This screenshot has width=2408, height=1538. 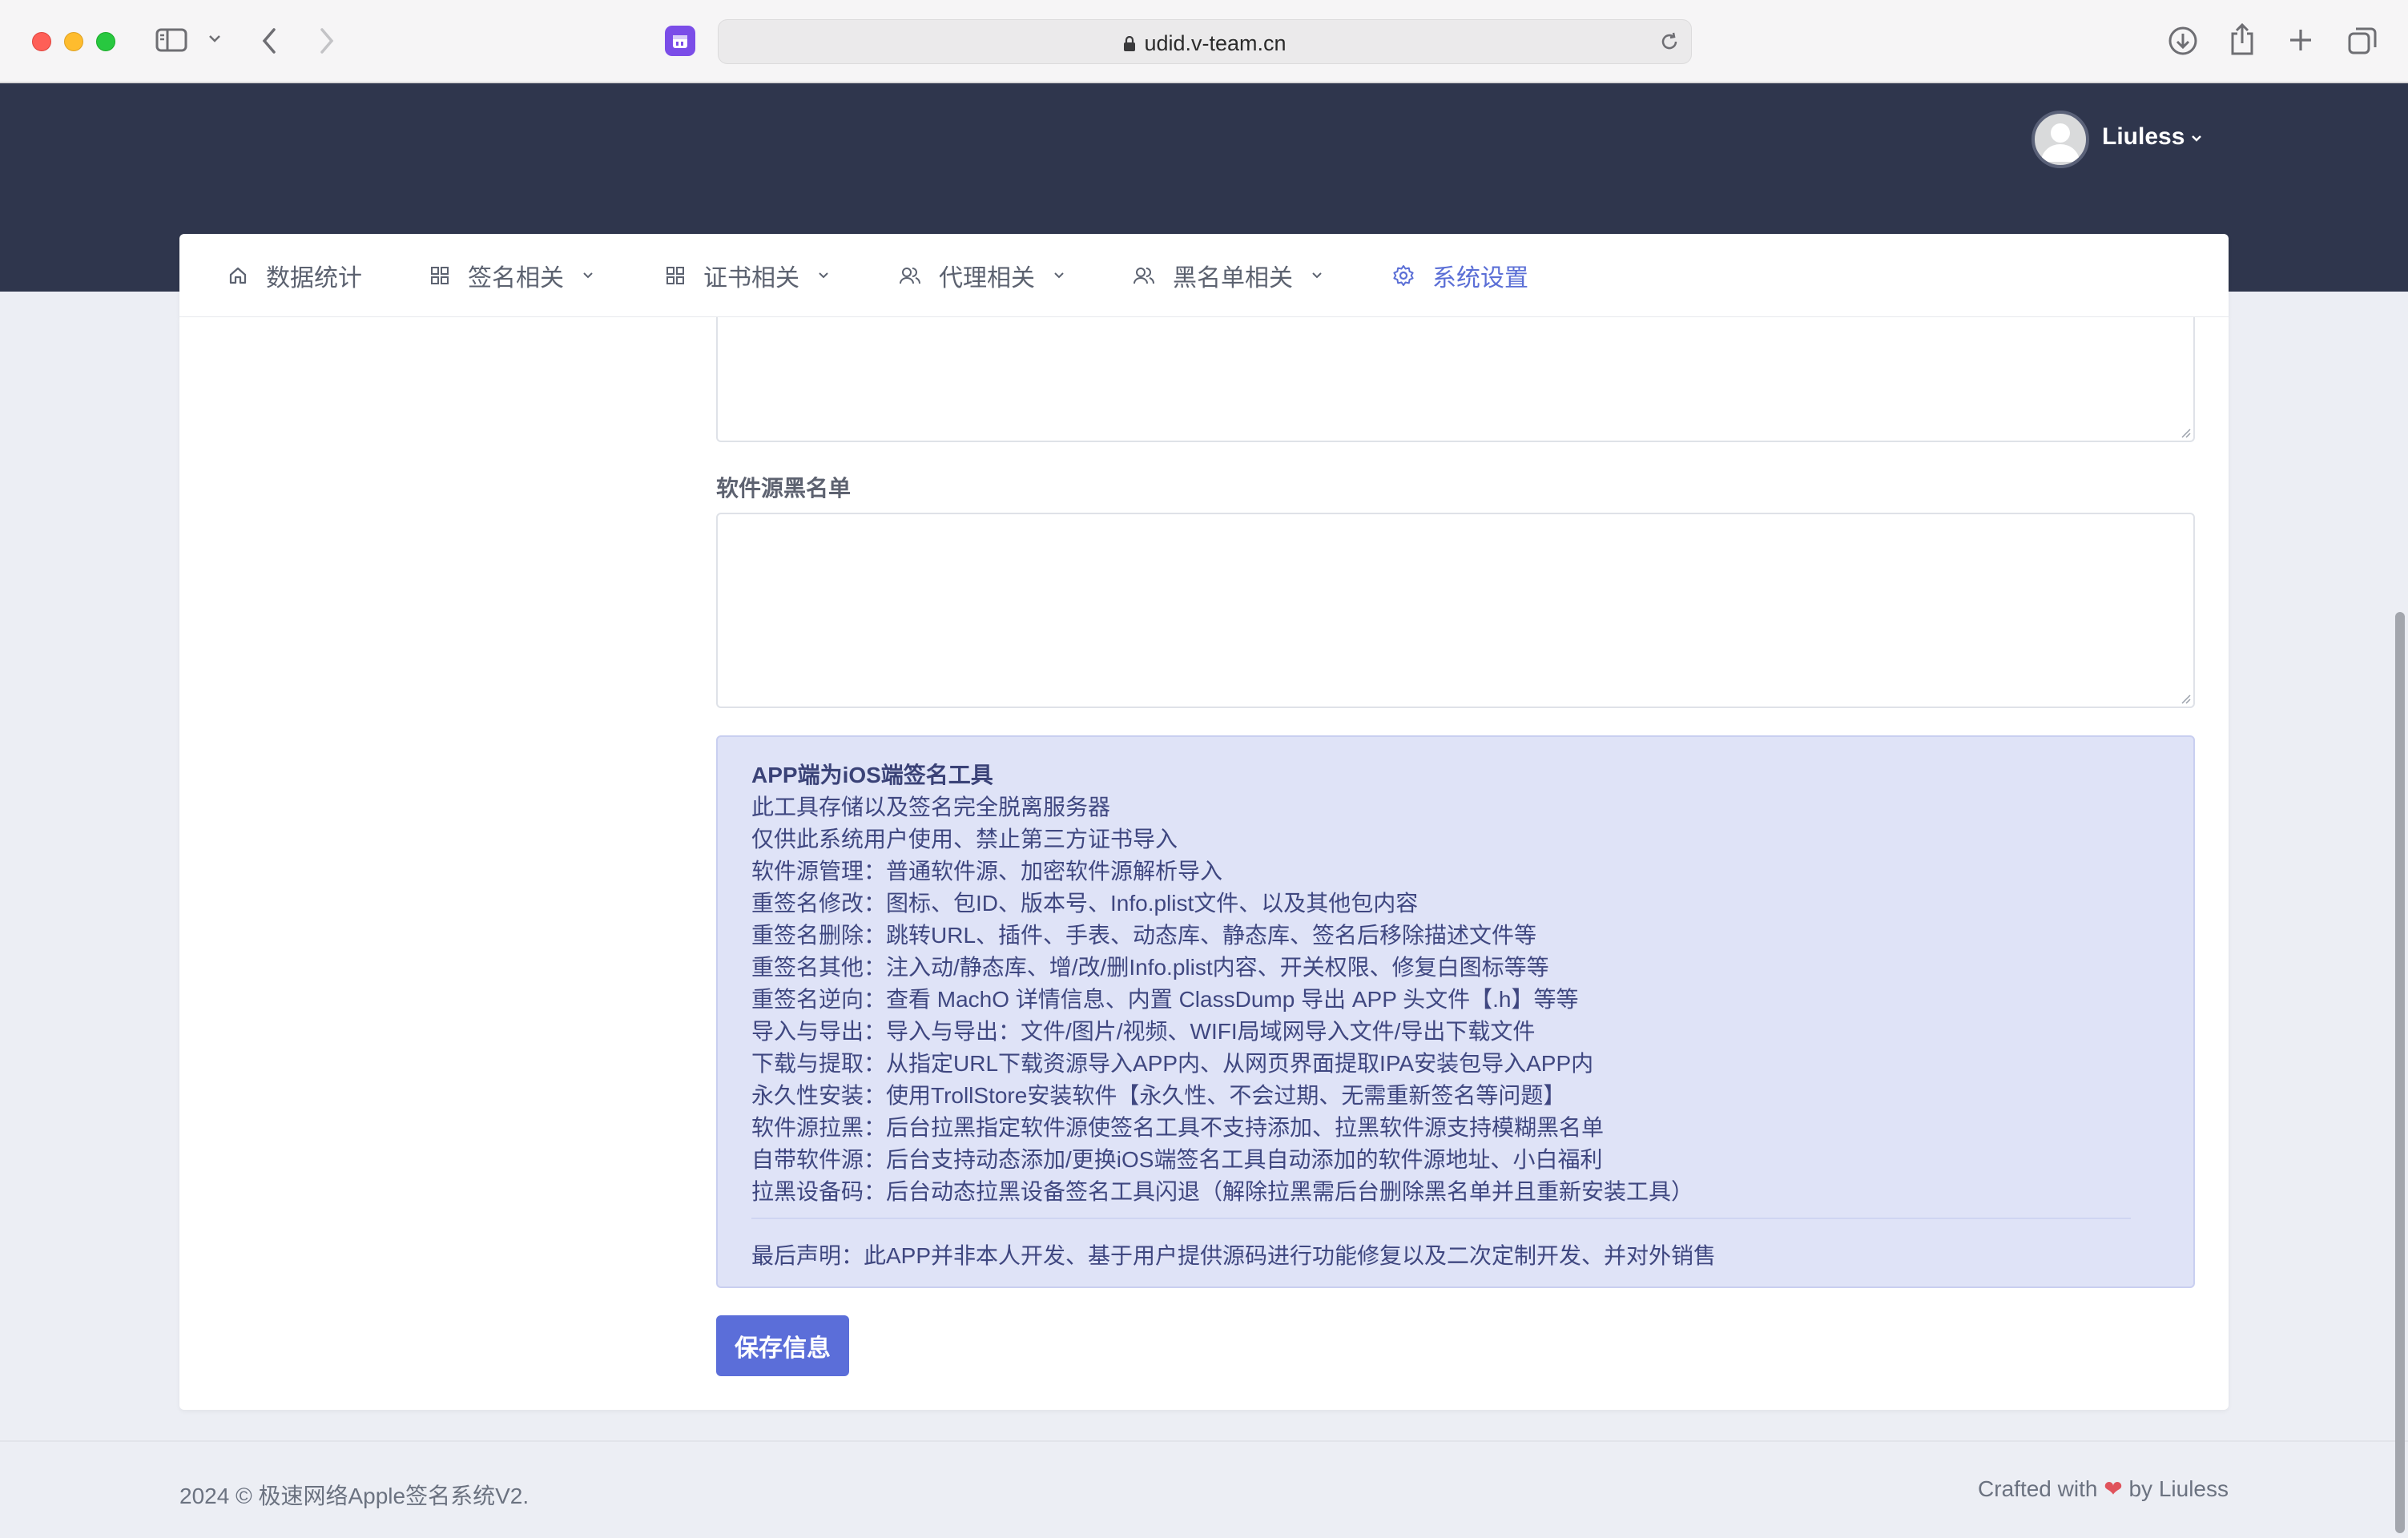 What do you see at coordinates (41, 41) in the screenshot?
I see `close-window-button` at bounding box center [41, 41].